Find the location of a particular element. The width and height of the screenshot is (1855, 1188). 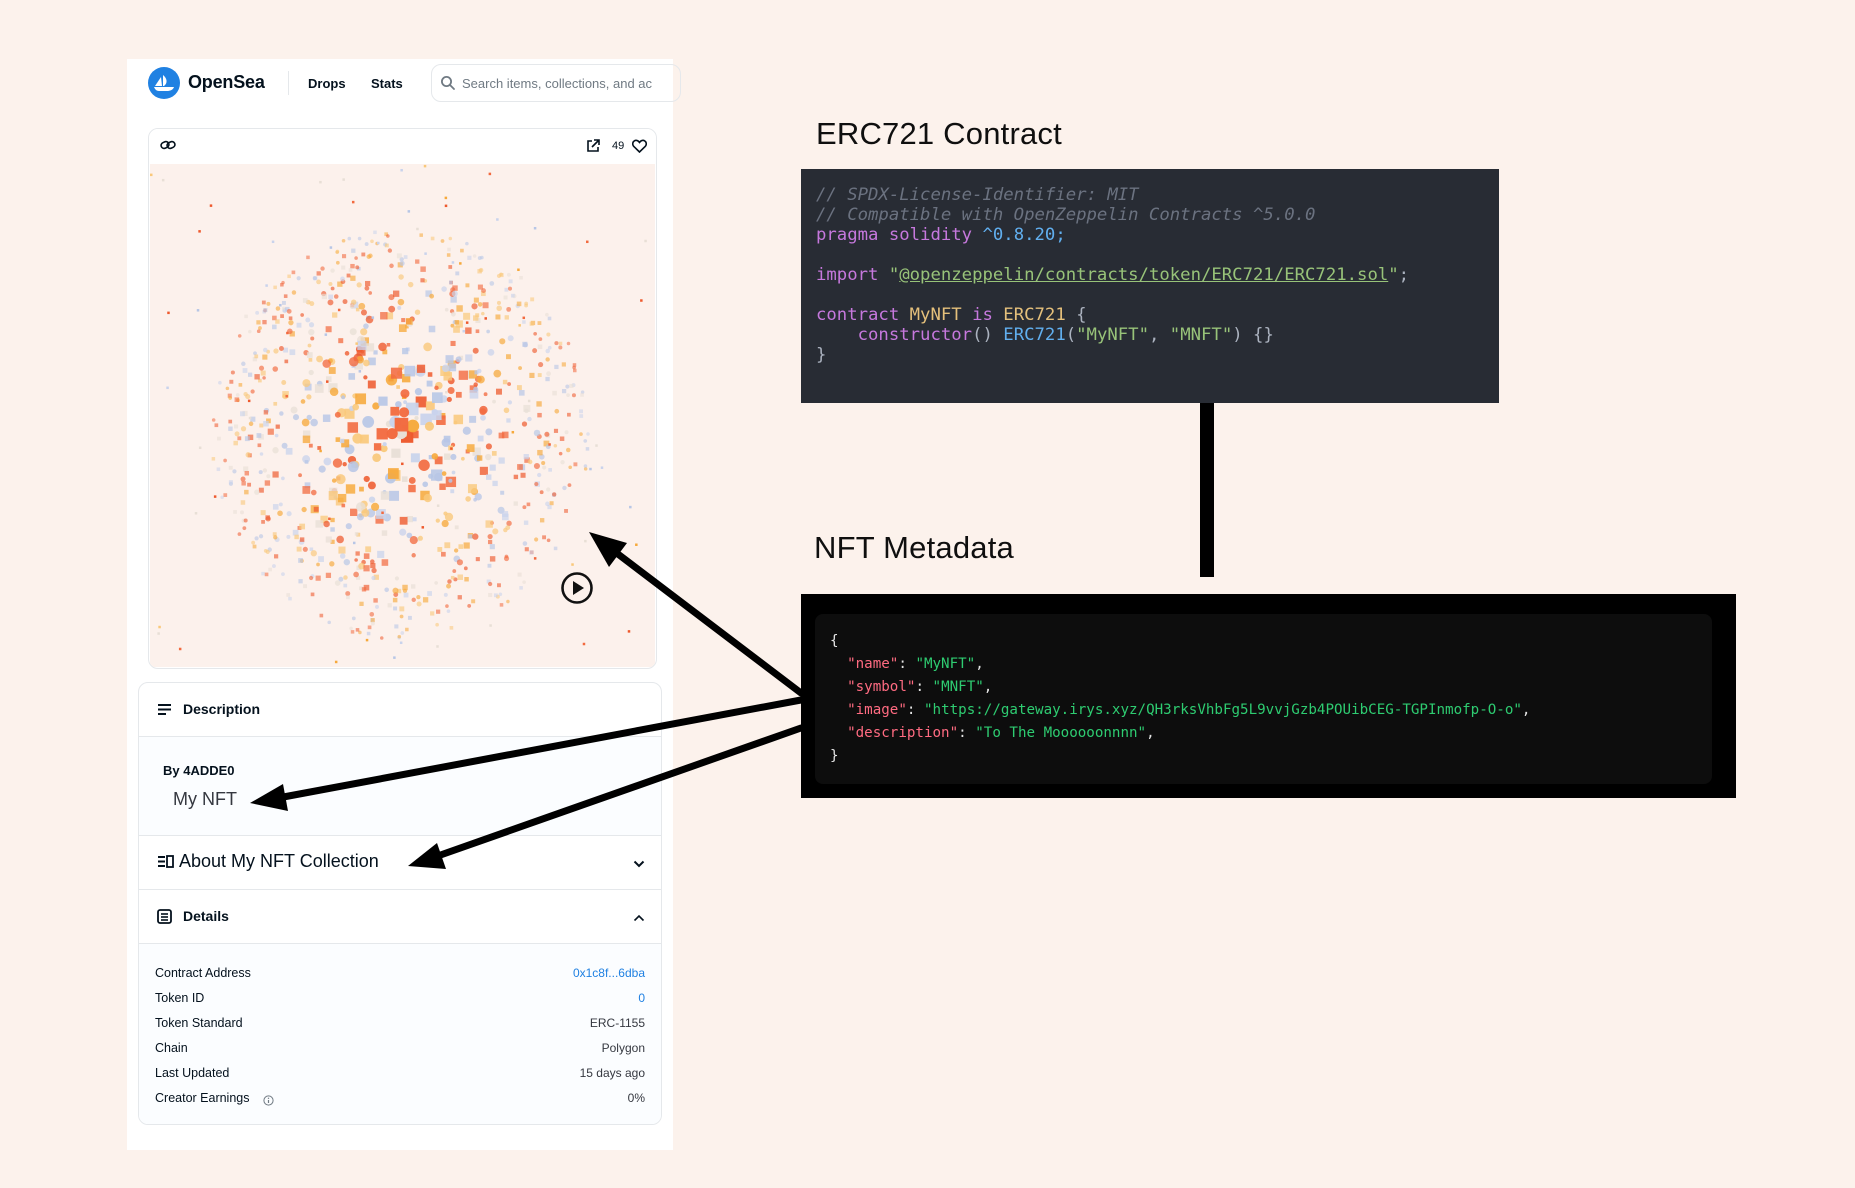

image-arrowhead is located at coordinates (608, 549).